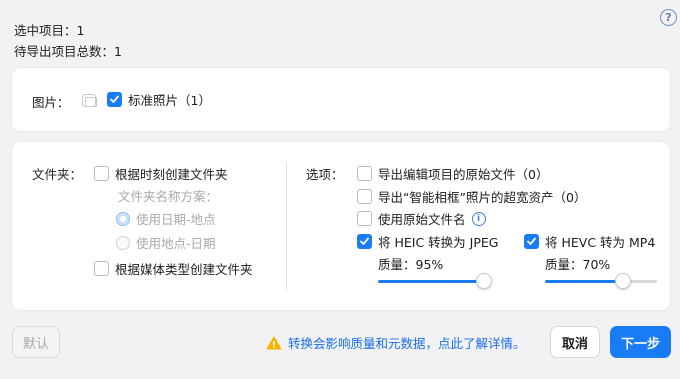 The image size is (680, 379). Describe the element at coordinates (575, 342) in the screenshot. I see `cancel-button: 取消` at that location.